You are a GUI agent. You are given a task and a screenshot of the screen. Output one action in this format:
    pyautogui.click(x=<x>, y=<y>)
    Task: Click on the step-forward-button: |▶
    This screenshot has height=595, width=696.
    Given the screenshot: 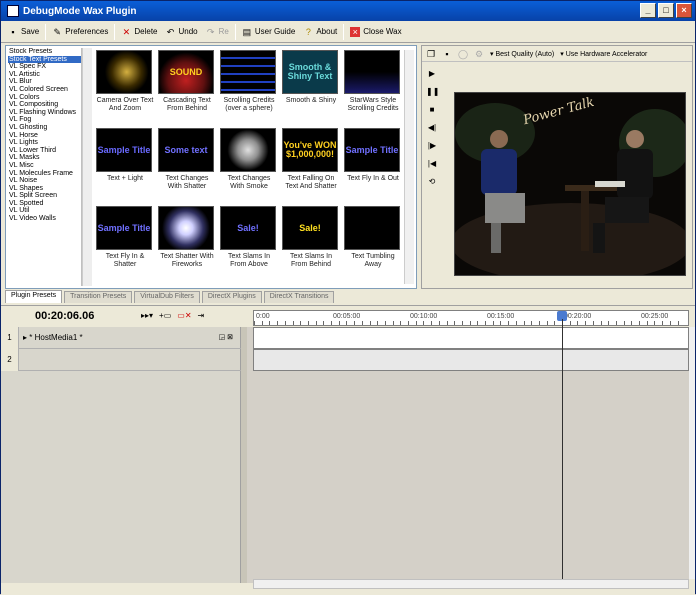 What is the action you would take?
    pyautogui.click(x=432, y=146)
    